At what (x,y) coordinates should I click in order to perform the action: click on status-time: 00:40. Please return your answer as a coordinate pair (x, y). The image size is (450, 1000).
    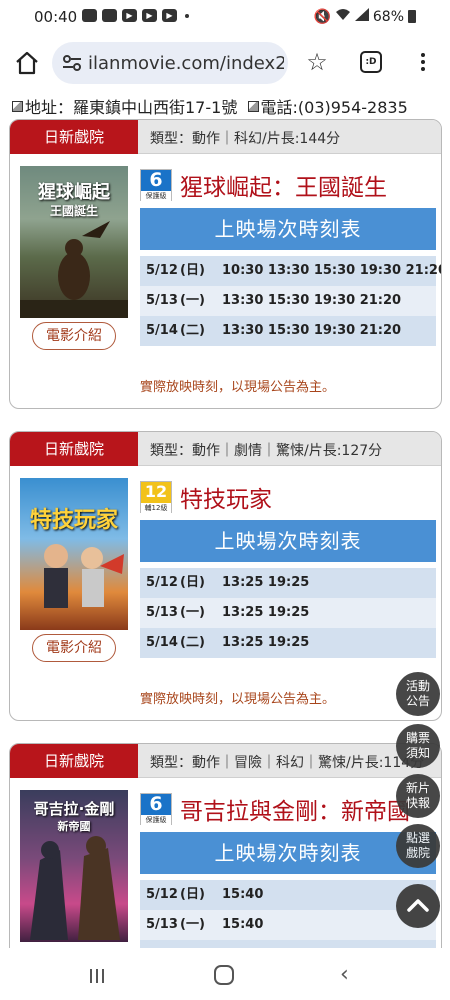
    Looking at the image, I should click on (56, 17).